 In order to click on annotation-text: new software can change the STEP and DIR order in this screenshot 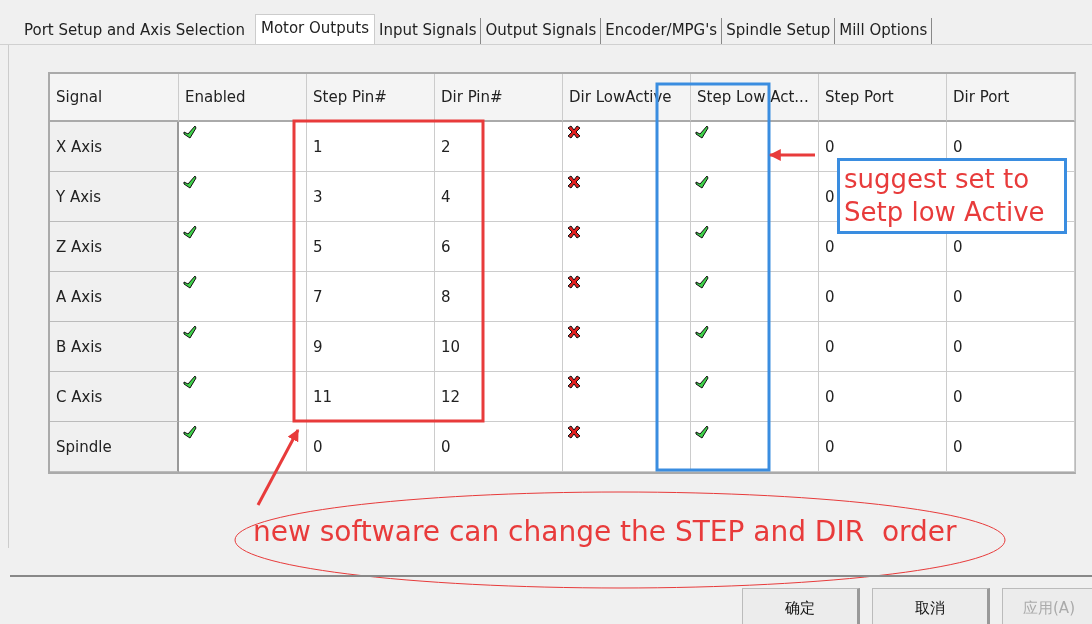, I will do `click(605, 531)`.